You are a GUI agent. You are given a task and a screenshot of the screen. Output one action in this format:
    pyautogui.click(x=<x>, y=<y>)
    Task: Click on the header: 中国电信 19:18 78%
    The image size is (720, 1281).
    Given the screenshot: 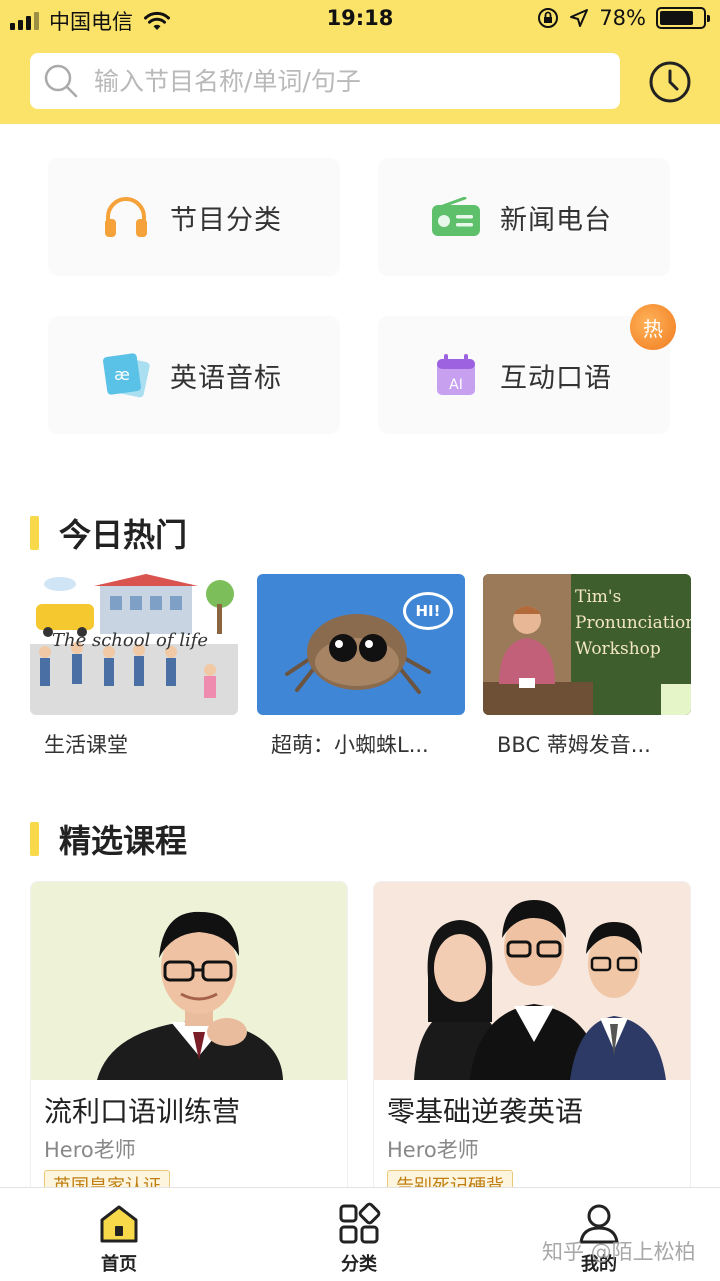 What is the action you would take?
    pyautogui.click(x=360, y=62)
    